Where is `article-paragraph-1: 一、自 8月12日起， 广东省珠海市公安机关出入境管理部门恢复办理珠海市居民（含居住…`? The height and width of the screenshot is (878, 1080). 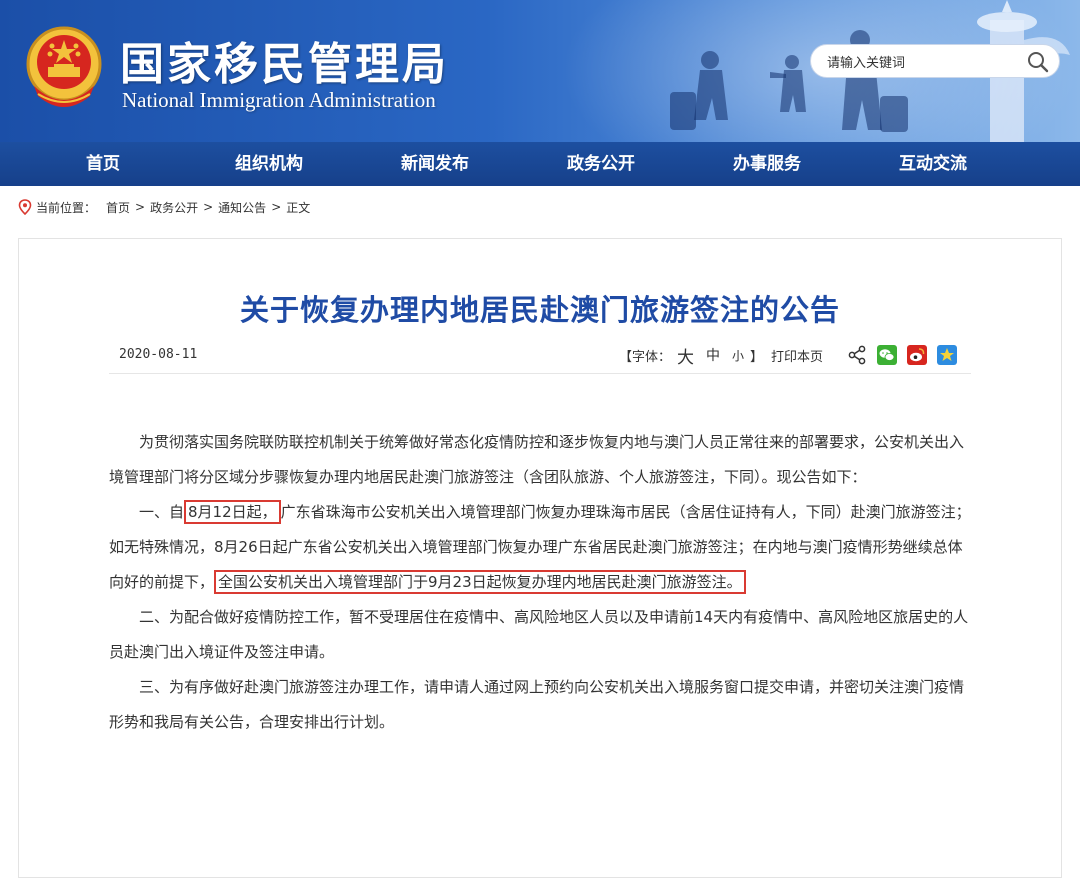
article-paragraph-1: 一、自 8月12日起， 广东省珠海市公安机关出入境管理部门恢复办理珠海市居民（含居住… is located at coordinates (540, 547).